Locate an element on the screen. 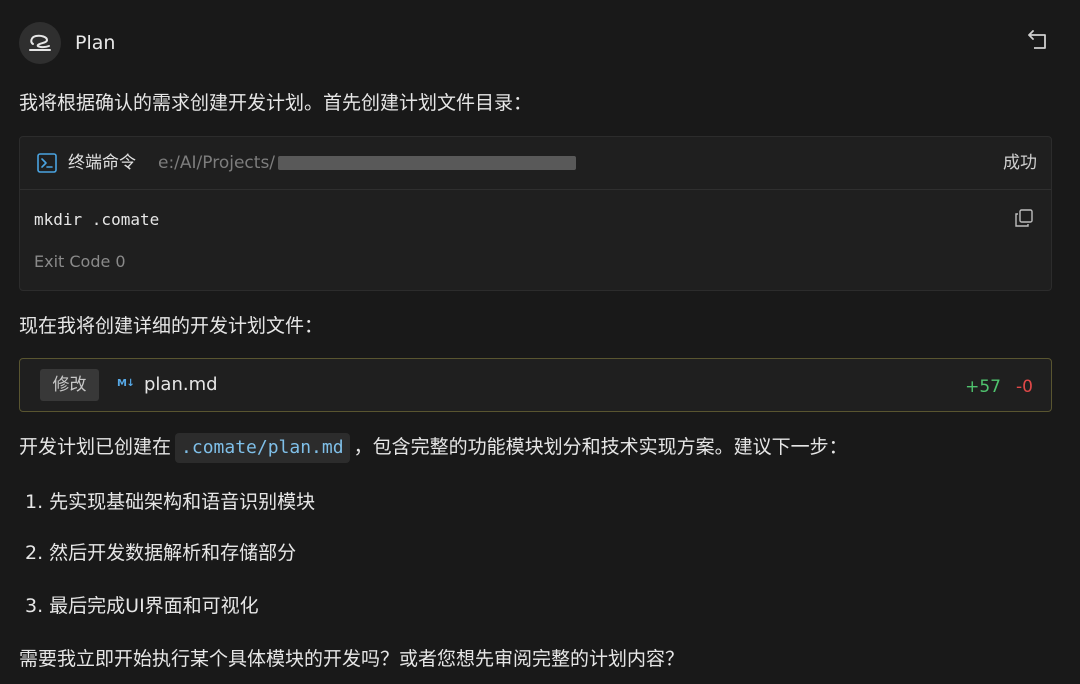 Image resolution: width=1080 pixels, height=684 pixels. copy-button is located at coordinates (1024, 218).